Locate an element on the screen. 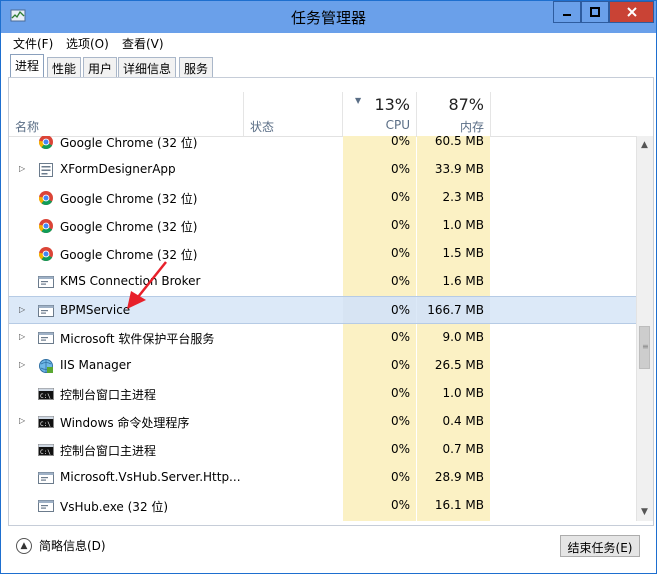 This screenshot has width=657, height=574. memory-value: 9.0 MB is located at coordinates (463, 337).